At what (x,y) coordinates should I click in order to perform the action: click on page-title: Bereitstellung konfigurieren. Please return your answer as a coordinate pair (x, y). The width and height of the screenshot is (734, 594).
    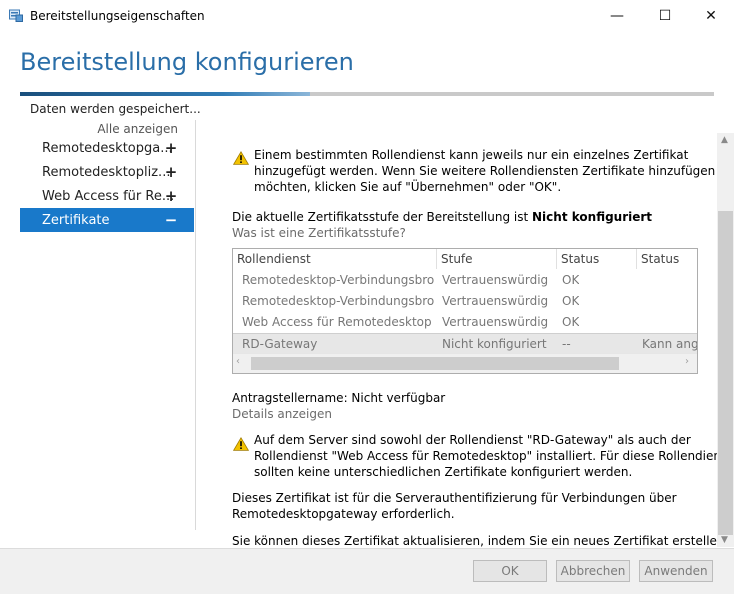
    Looking at the image, I should click on (187, 62).